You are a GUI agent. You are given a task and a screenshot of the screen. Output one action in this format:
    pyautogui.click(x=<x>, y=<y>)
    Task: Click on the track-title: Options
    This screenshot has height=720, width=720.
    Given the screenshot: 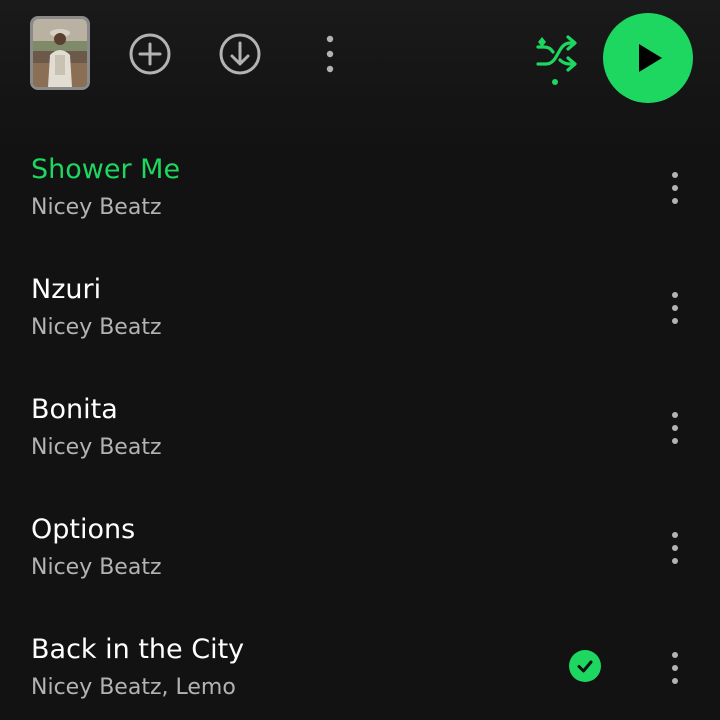 What is the action you would take?
    pyautogui.click(x=83, y=529)
    